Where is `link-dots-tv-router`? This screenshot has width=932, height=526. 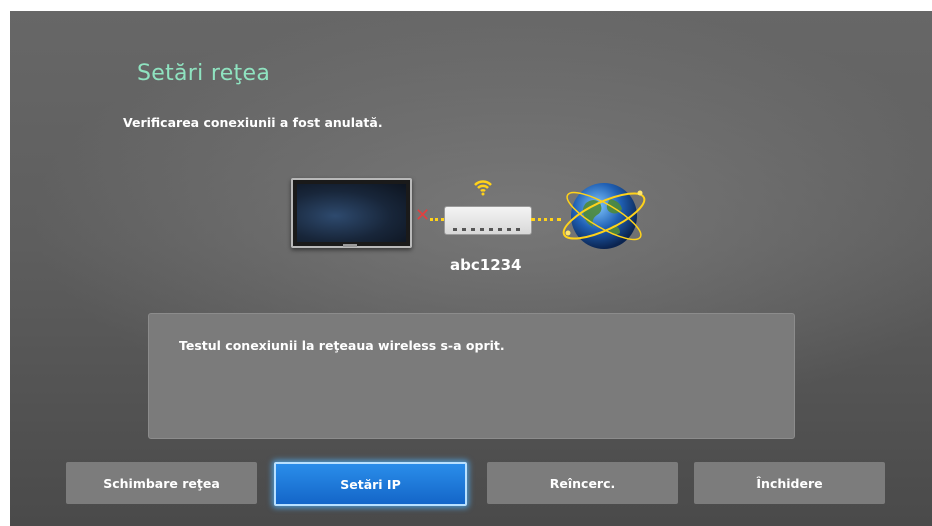
link-dots-tv-router is located at coordinates (437, 219).